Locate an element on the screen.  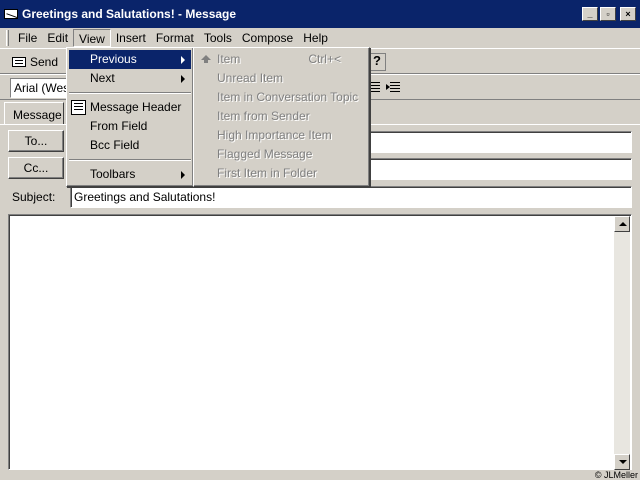
menu-file: File is located at coordinates (27, 38).